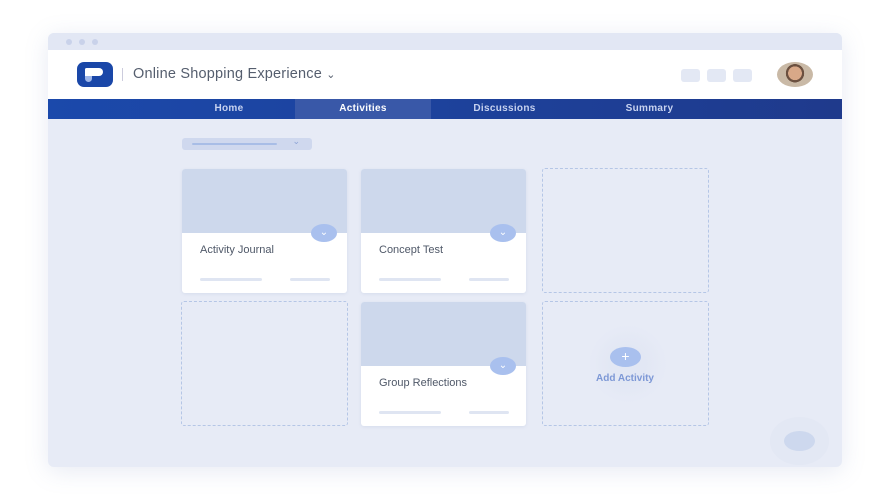  Describe the element at coordinates (363, 109) in the screenshot. I see `tab-activities: Activities` at that location.